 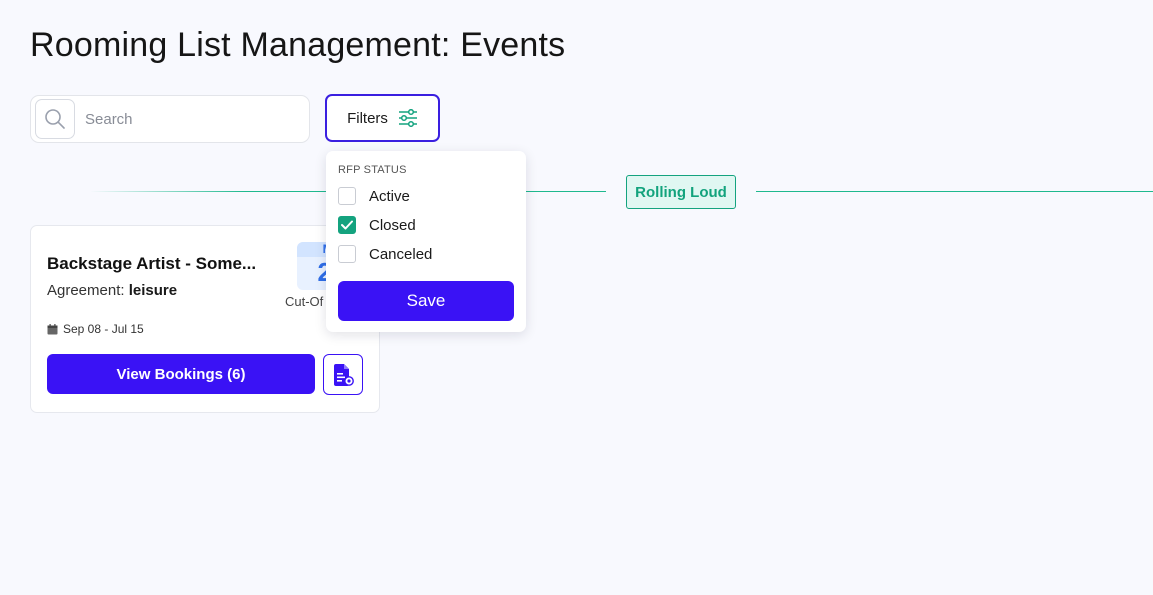 What do you see at coordinates (298, 45) in the screenshot?
I see `page-title: Rooming List Management: Events` at bounding box center [298, 45].